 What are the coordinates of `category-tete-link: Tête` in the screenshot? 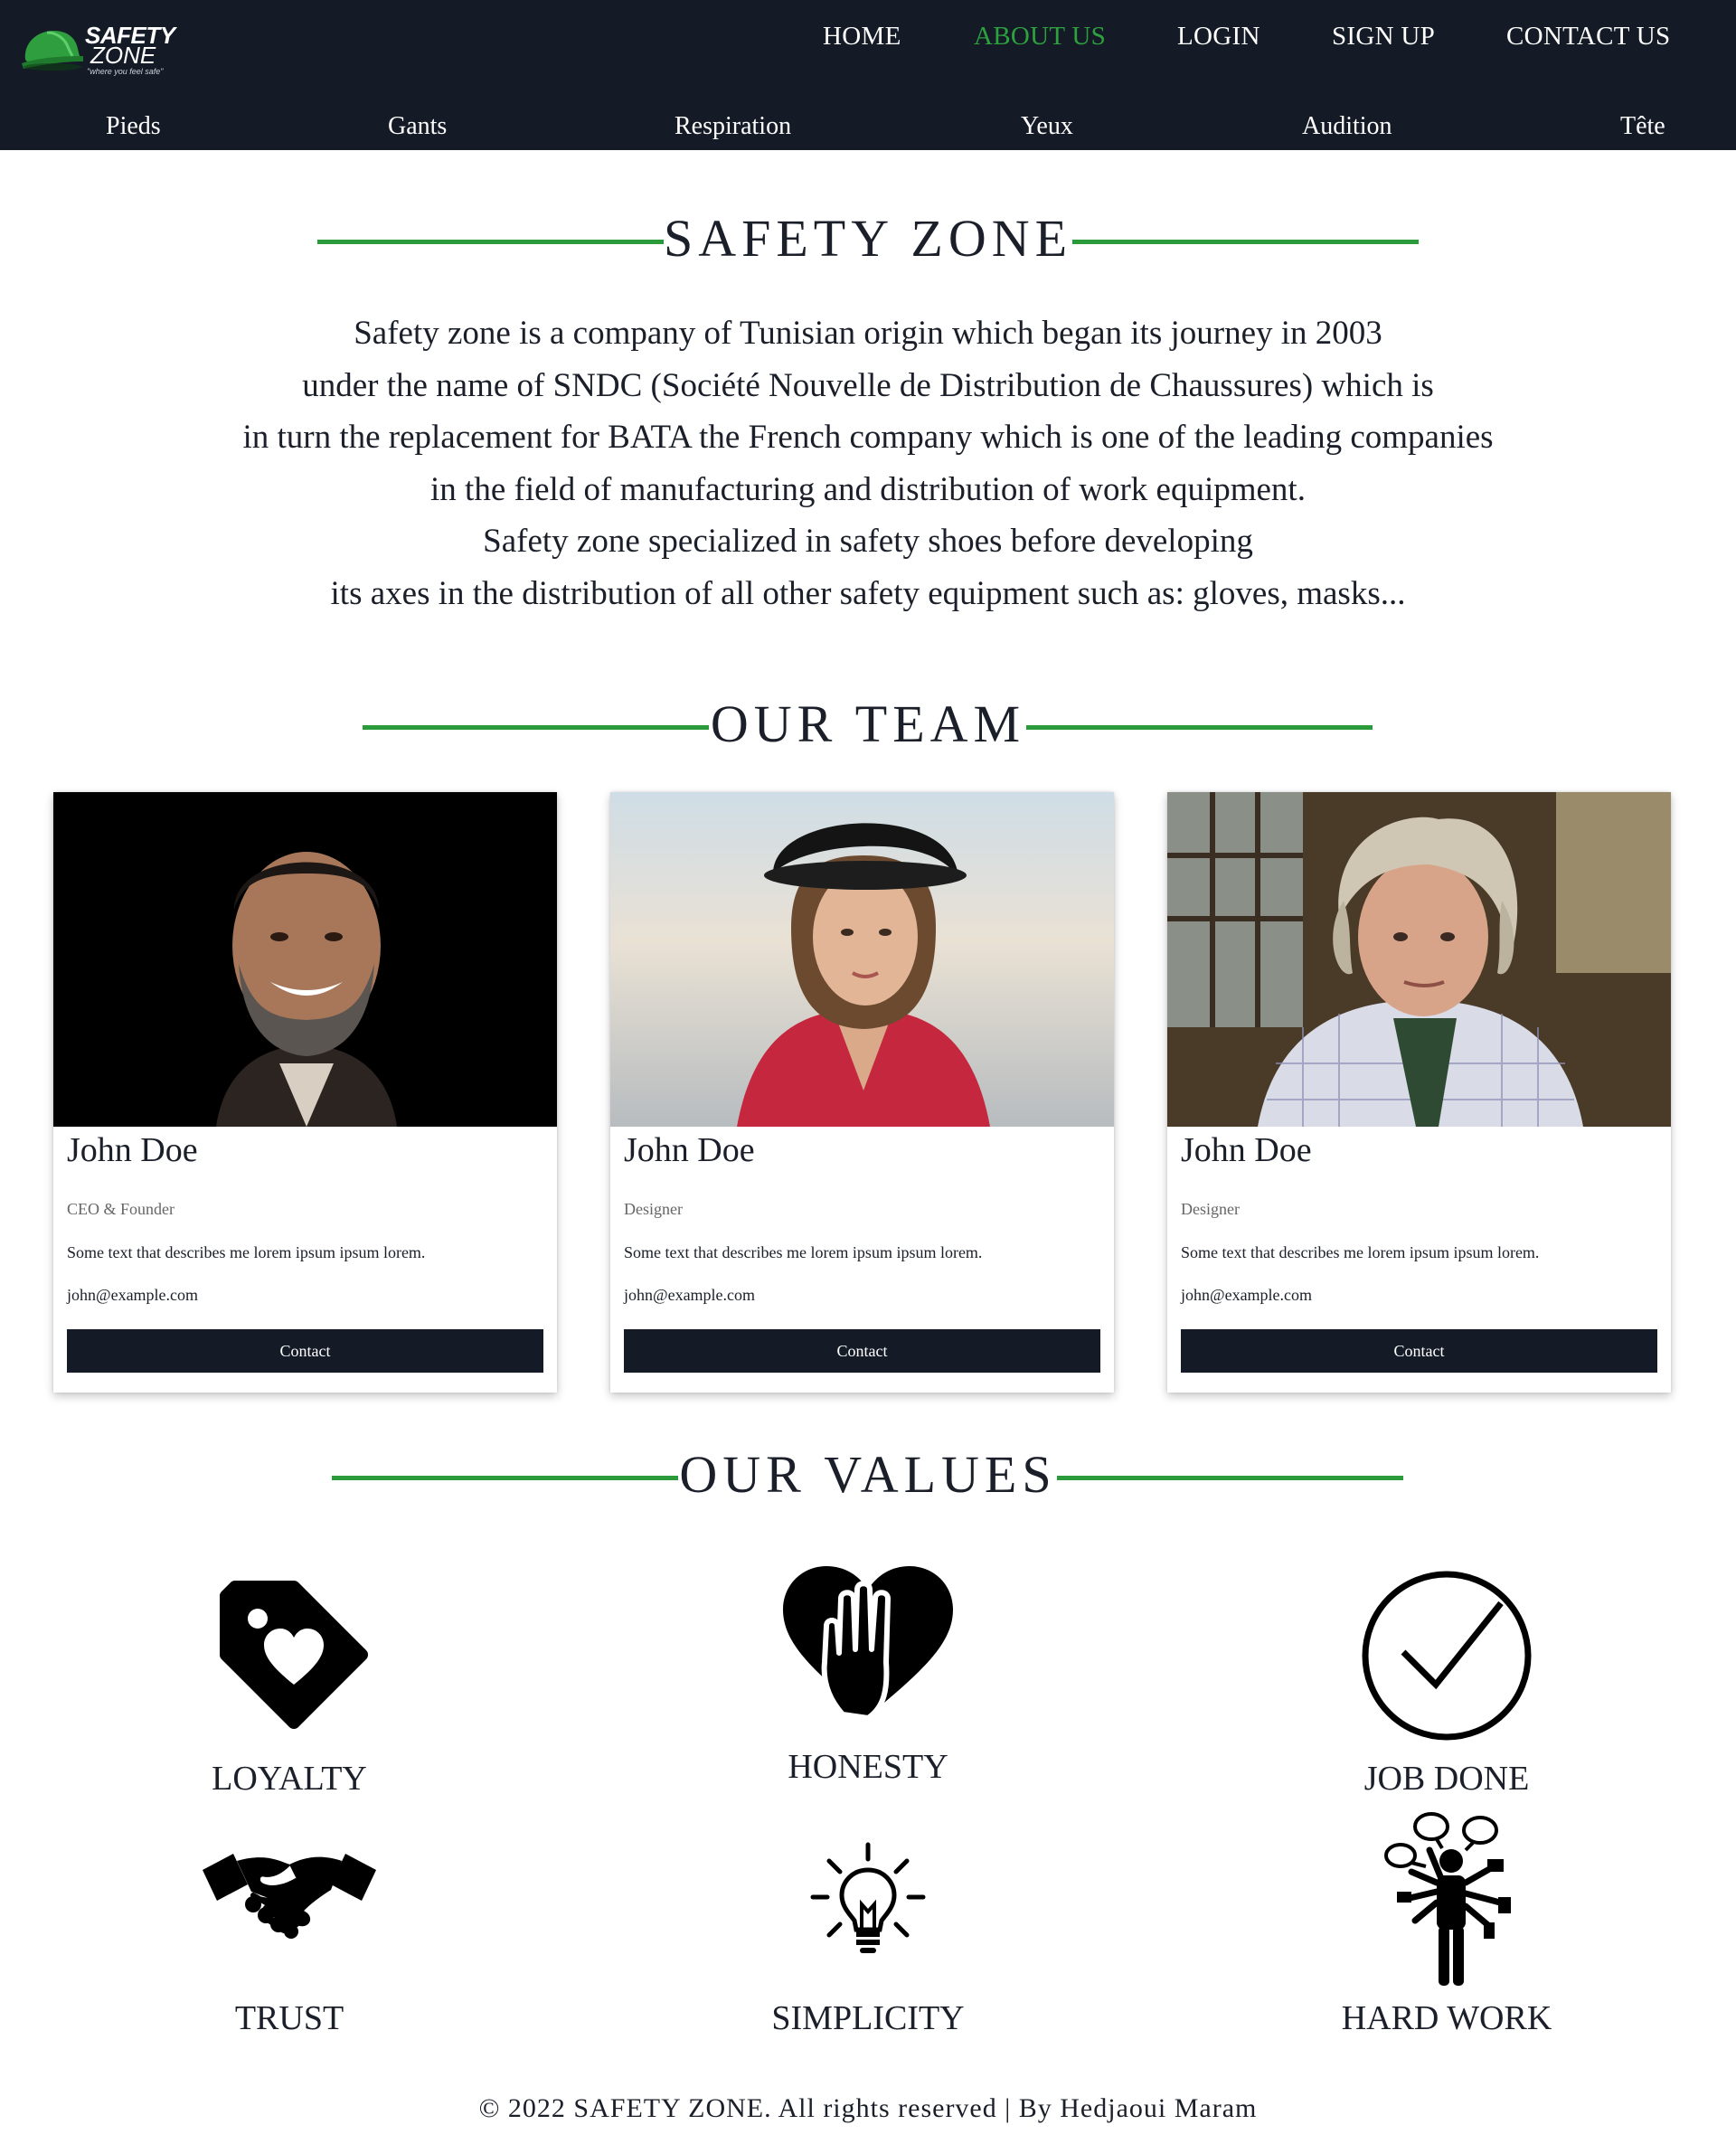 It's located at (1643, 126).